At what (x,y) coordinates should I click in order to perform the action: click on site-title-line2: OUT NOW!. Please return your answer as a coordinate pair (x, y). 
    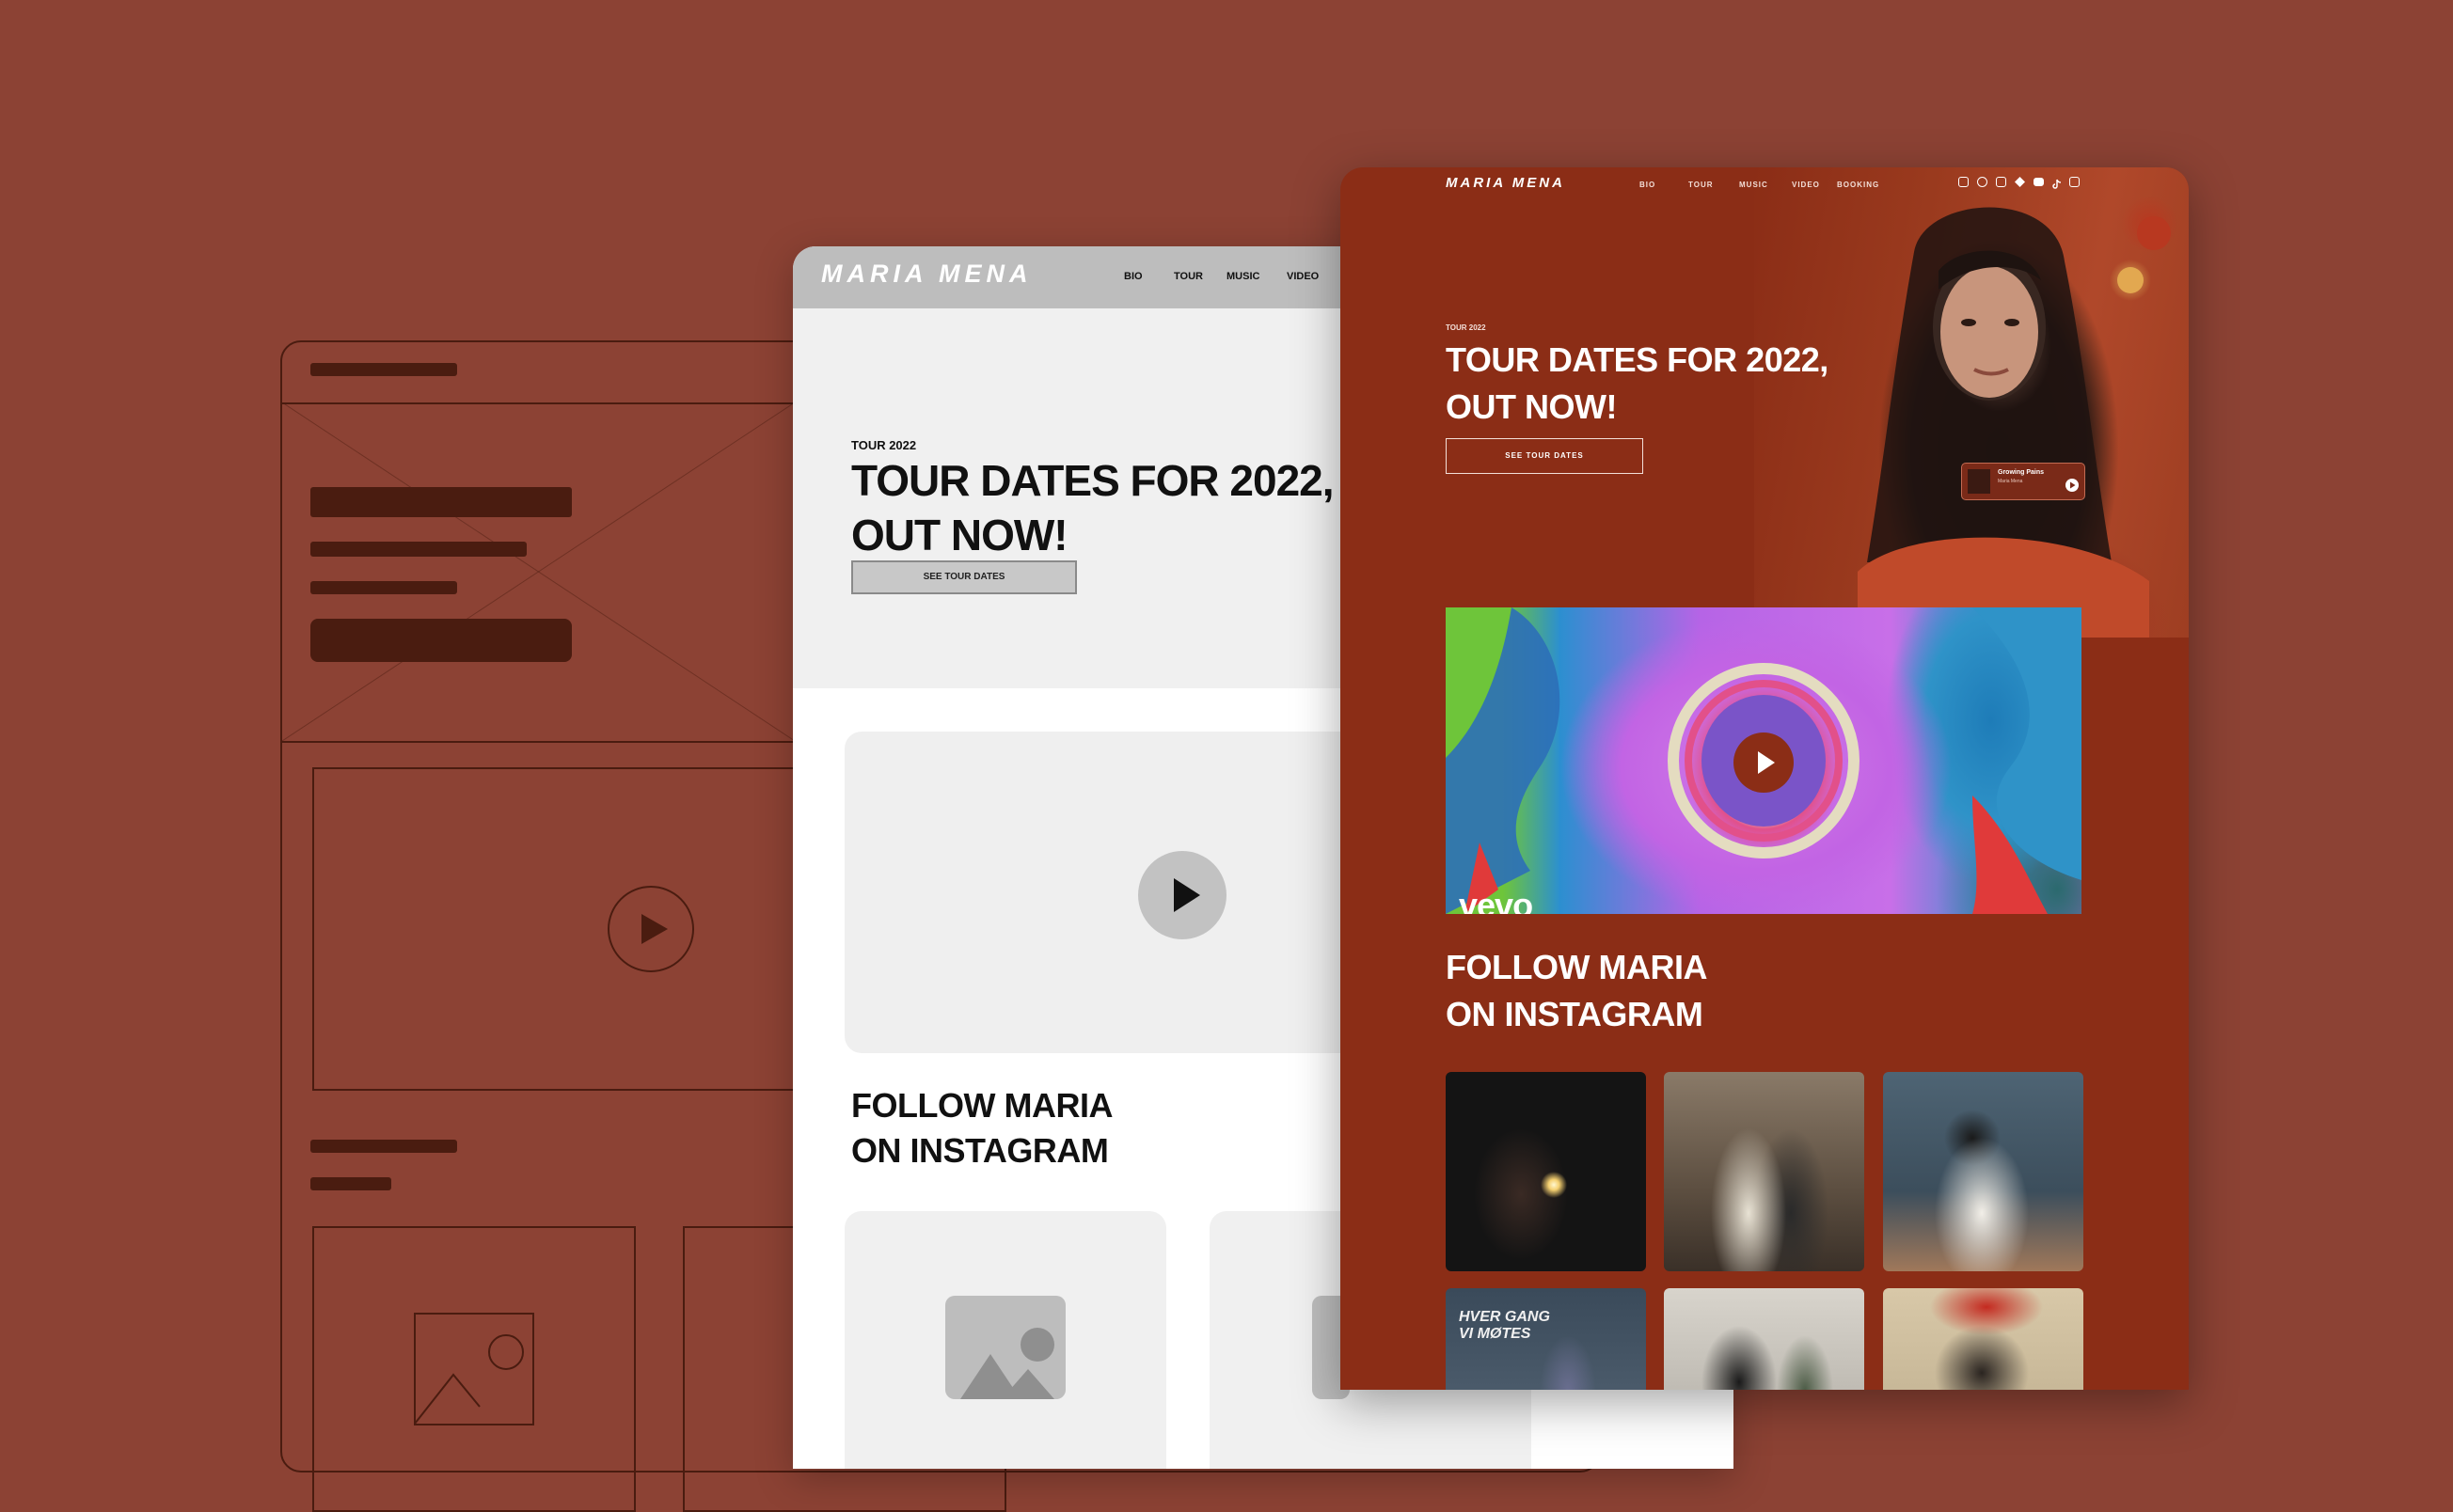
    Looking at the image, I should click on (1531, 406).